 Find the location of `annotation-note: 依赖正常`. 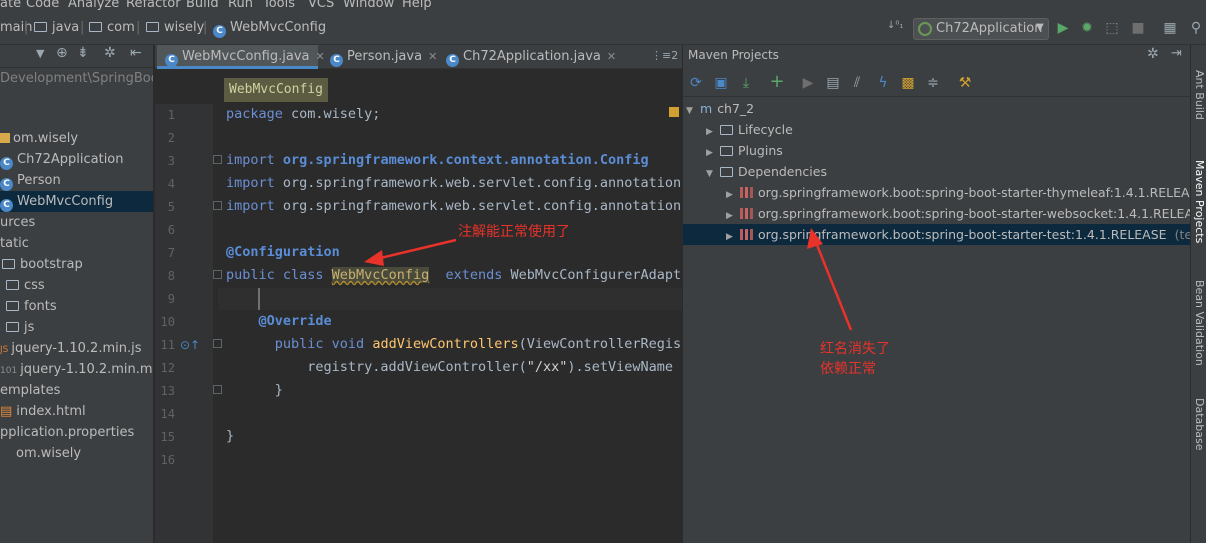

annotation-note: 依赖正常 is located at coordinates (848, 369).